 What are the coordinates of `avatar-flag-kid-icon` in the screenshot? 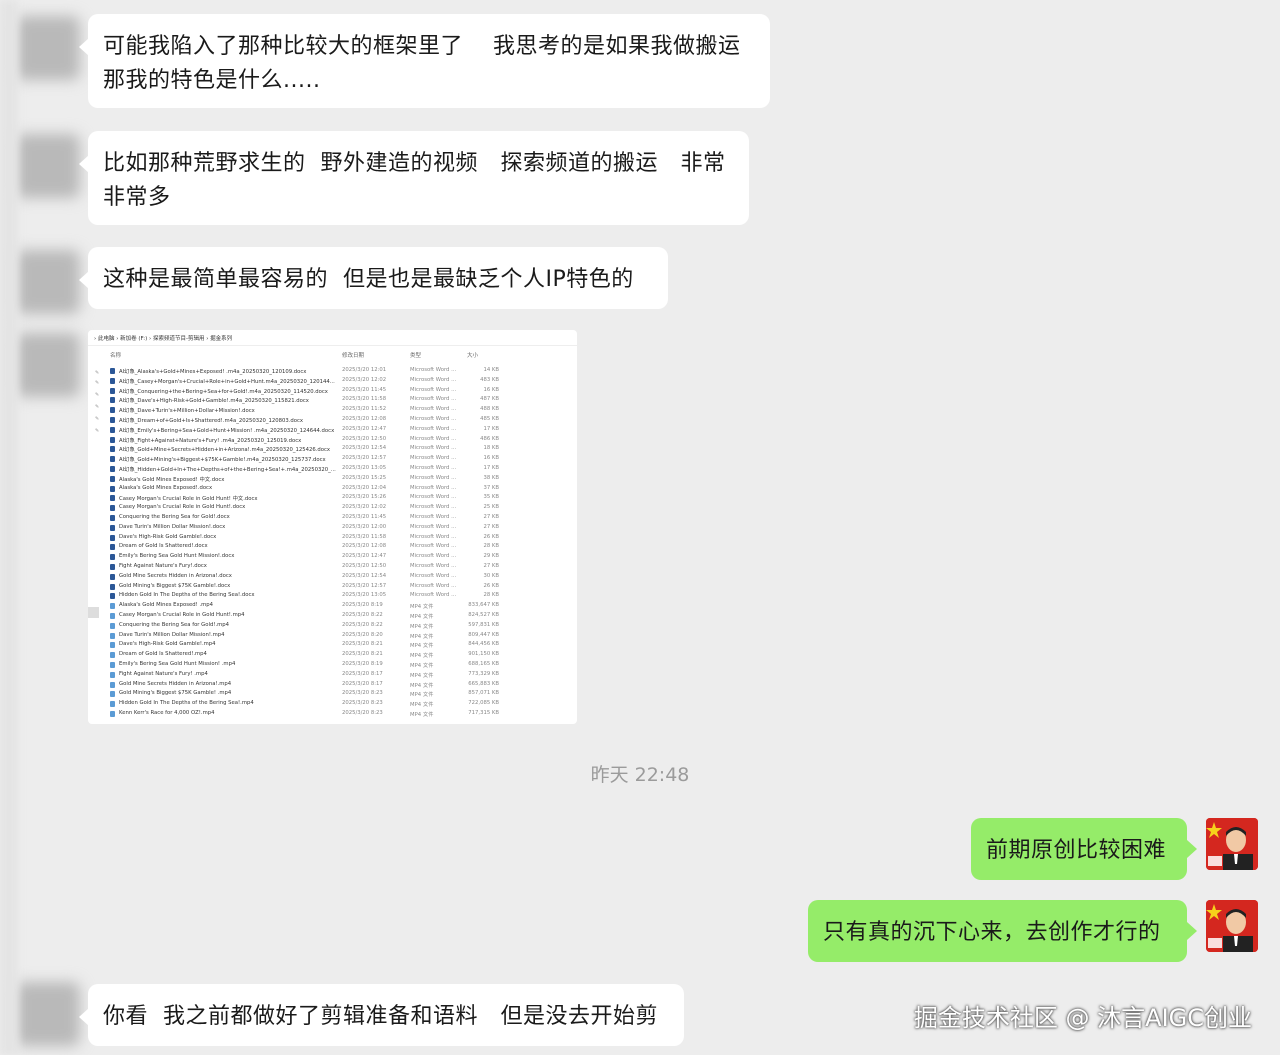 It's located at (1232, 844).